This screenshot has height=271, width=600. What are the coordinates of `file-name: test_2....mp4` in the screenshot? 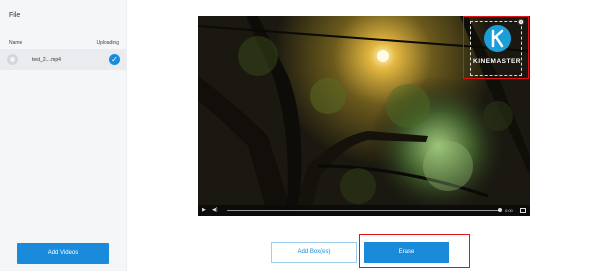 It's located at (46, 60).